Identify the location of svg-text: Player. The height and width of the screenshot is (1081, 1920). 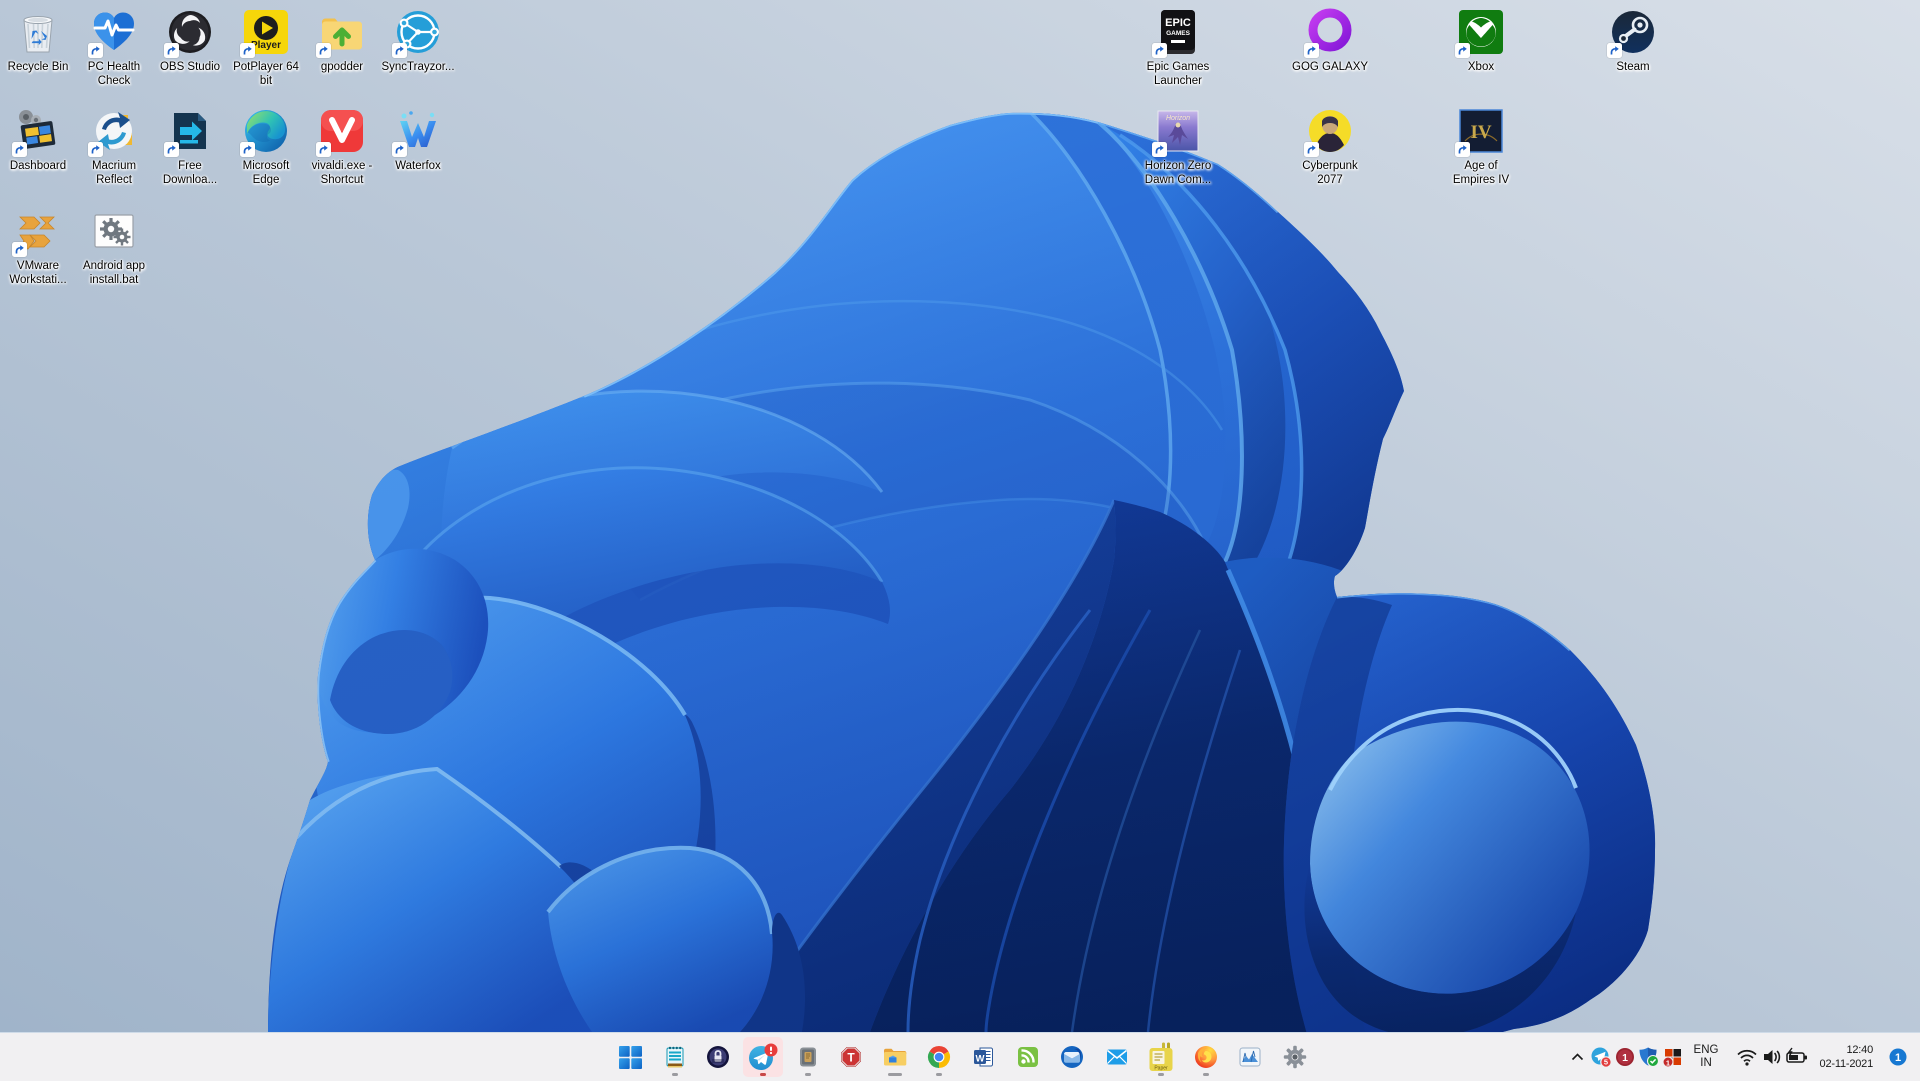
(266, 45).